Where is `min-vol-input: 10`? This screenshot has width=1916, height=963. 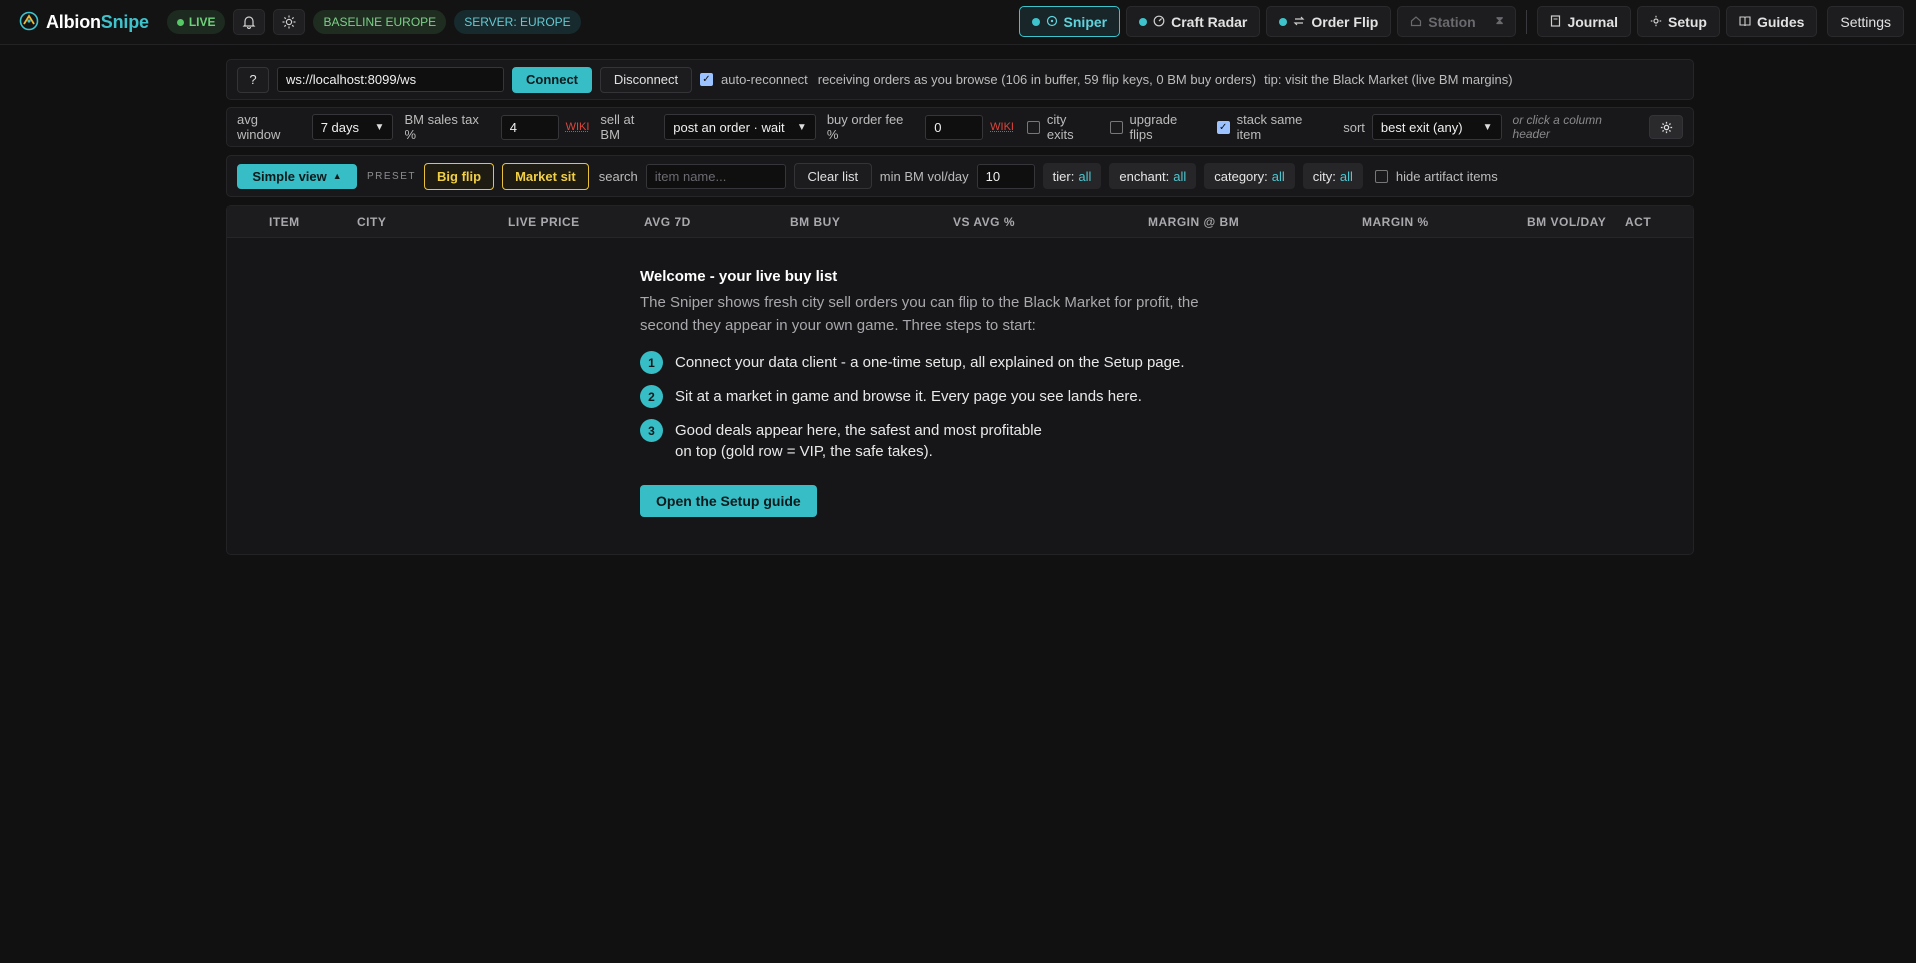
min-vol-input: 10 is located at coordinates (1005, 176).